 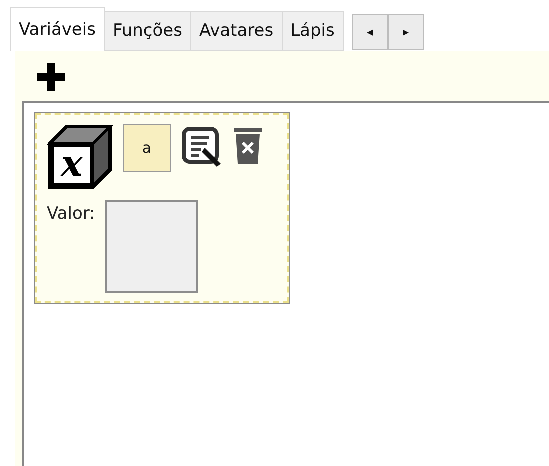 I want to click on tab: Lápis, so click(x=313, y=31).